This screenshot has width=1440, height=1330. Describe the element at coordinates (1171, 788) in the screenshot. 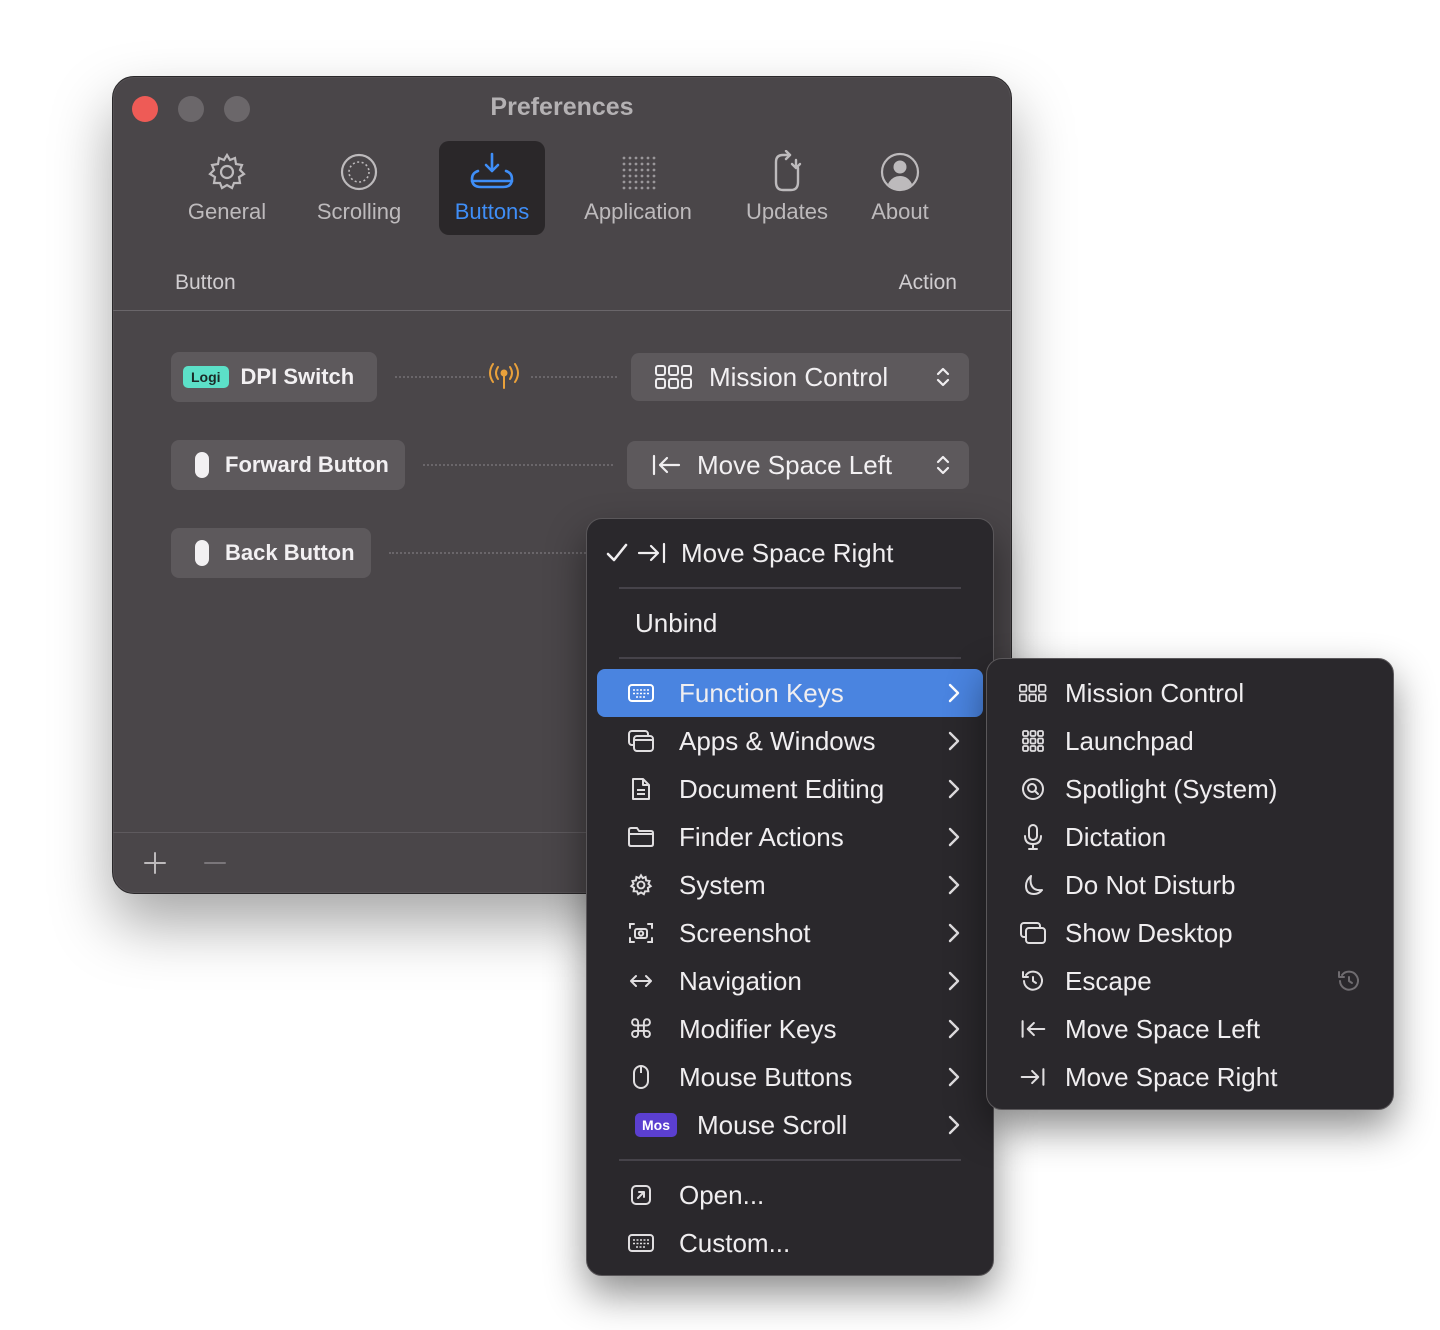

I see `submenu-item-label: Spotlight (System)` at that location.